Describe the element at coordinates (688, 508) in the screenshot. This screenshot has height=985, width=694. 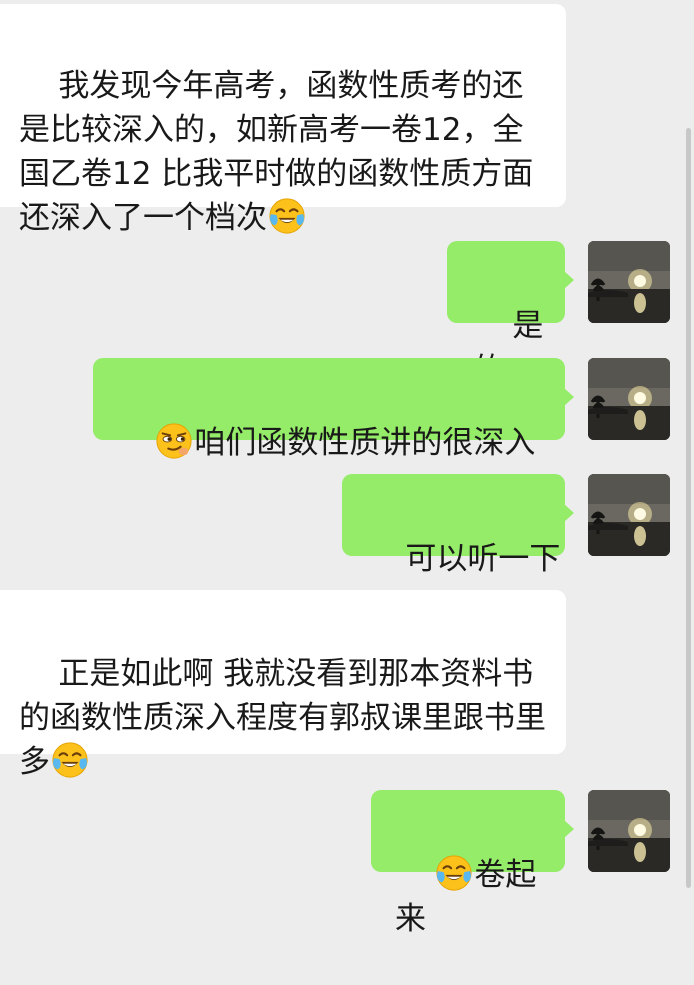
I see `scrollbar` at that location.